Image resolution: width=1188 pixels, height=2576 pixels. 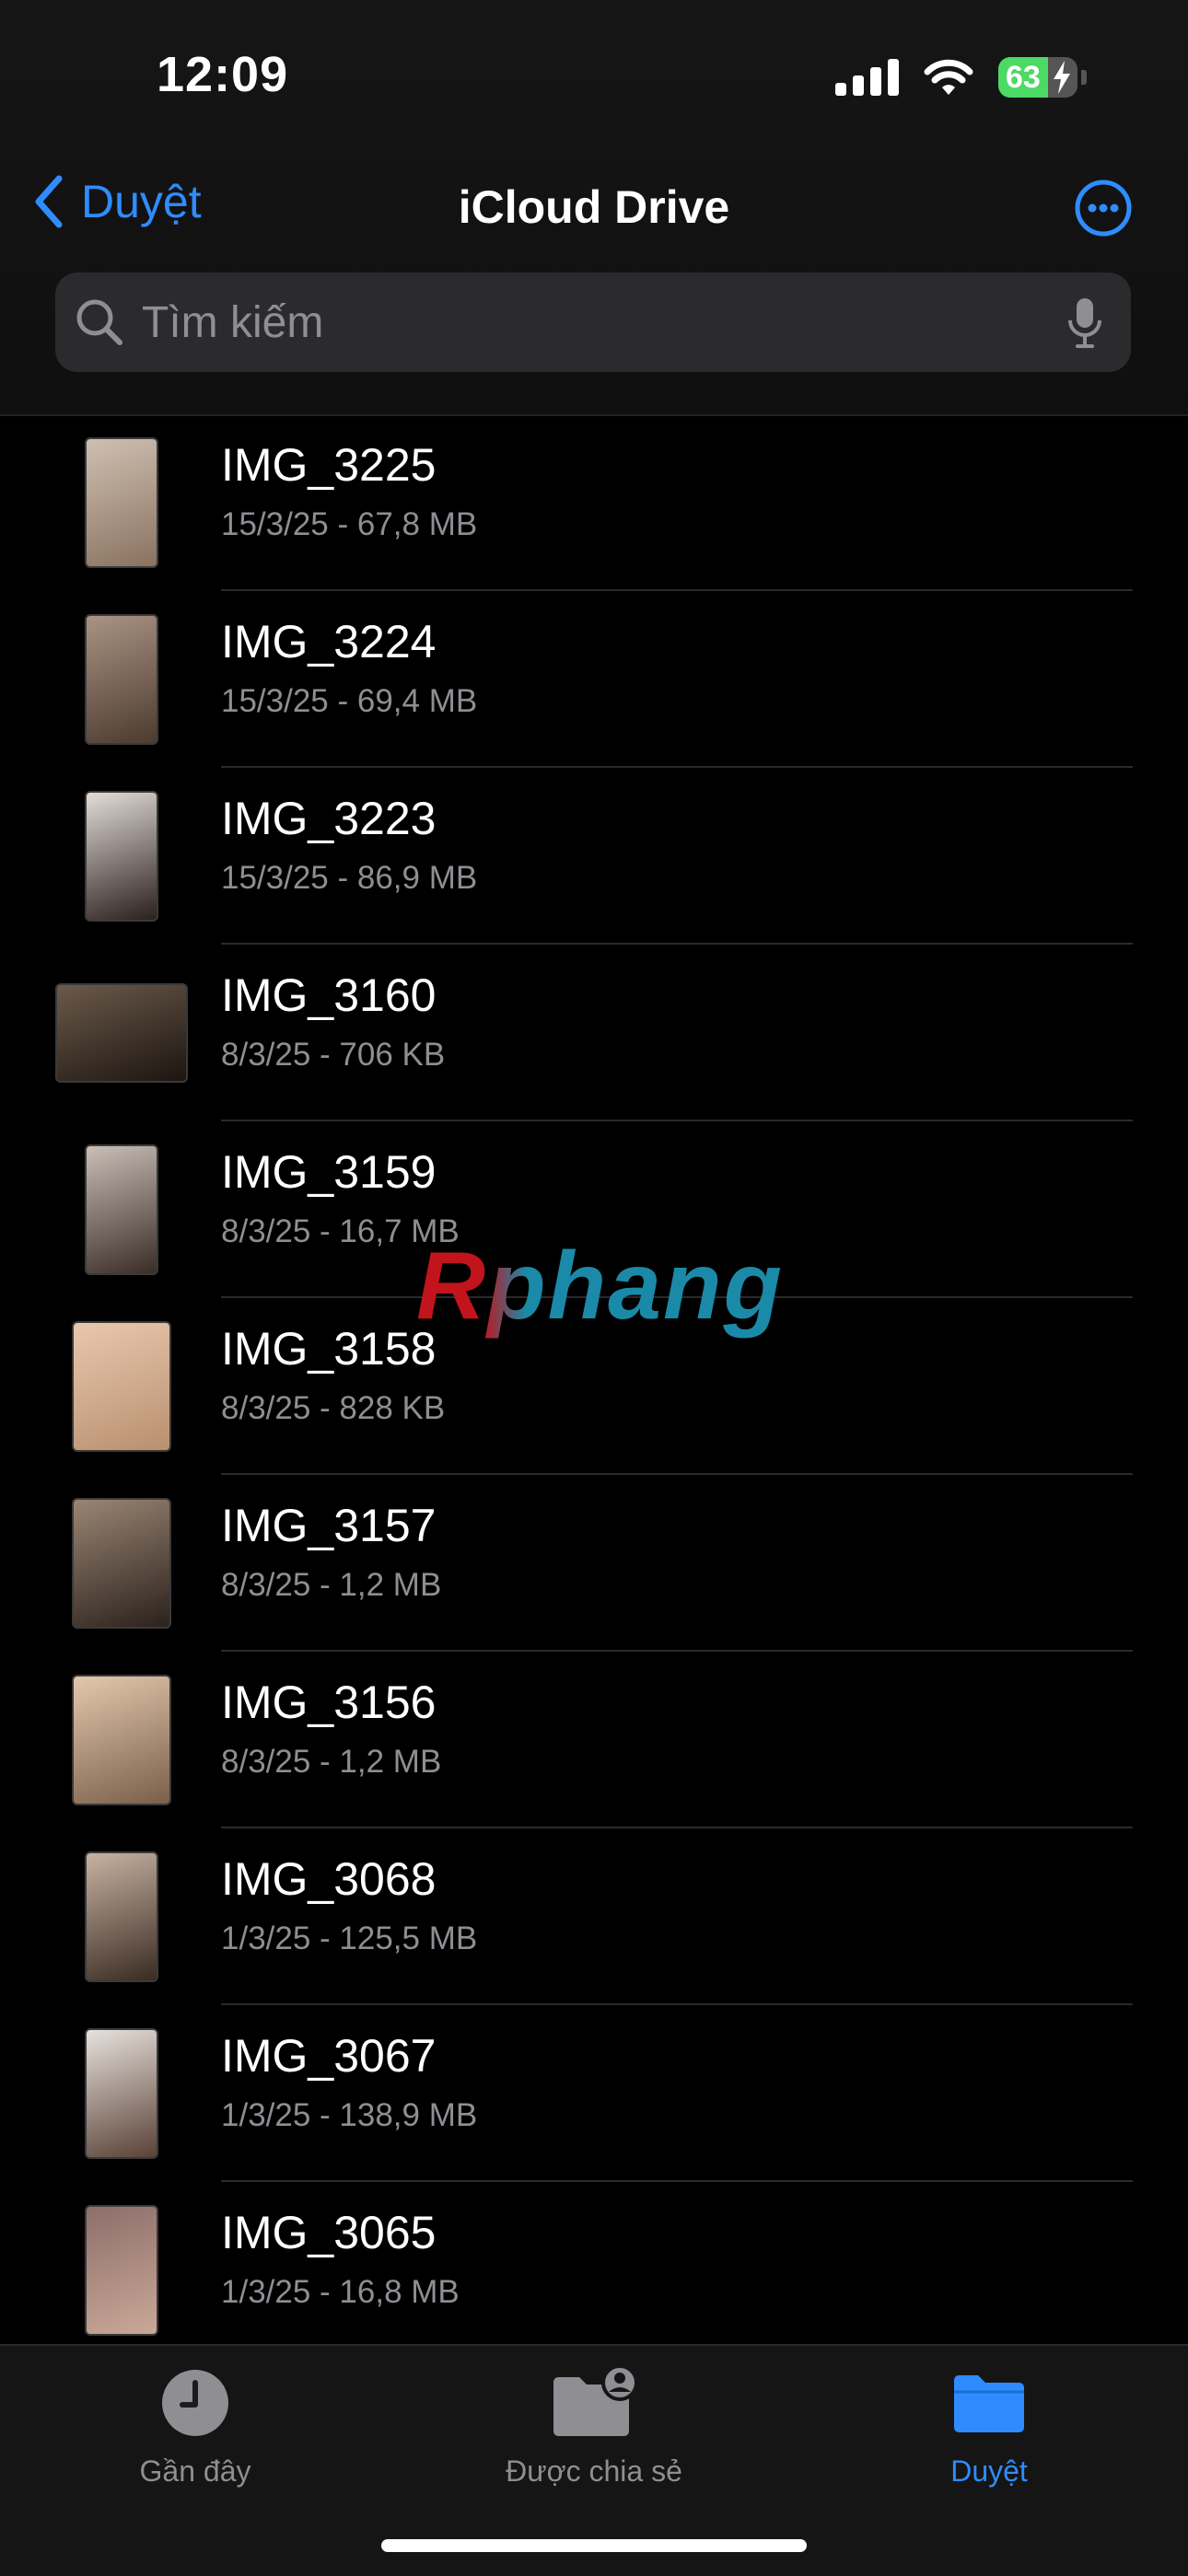 What do you see at coordinates (349, 2115) in the screenshot?
I see `file-meta: 1/3/25 - 138,9 MB` at bounding box center [349, 2115].